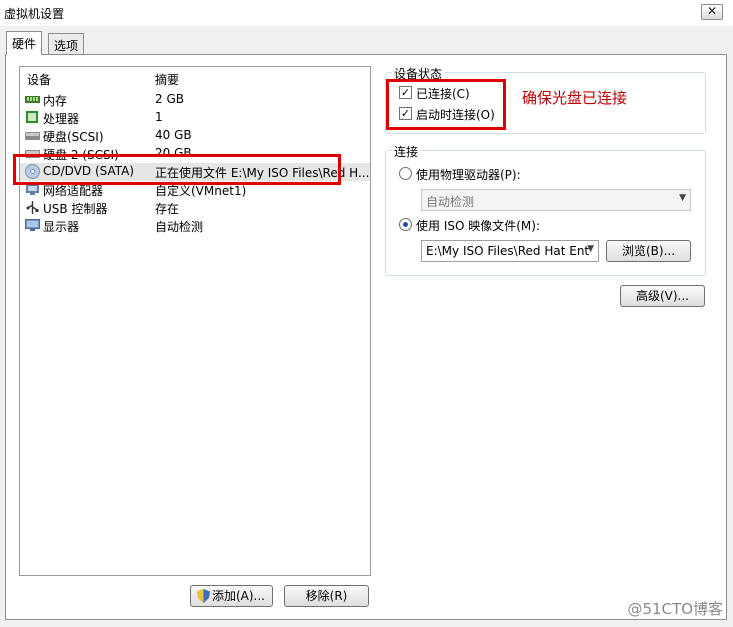 This screenshot has height=627, width=733. I want to click on iso-path-combo: E:\My ISO Files\Red Hat Ent ▼, so click(510, 251).